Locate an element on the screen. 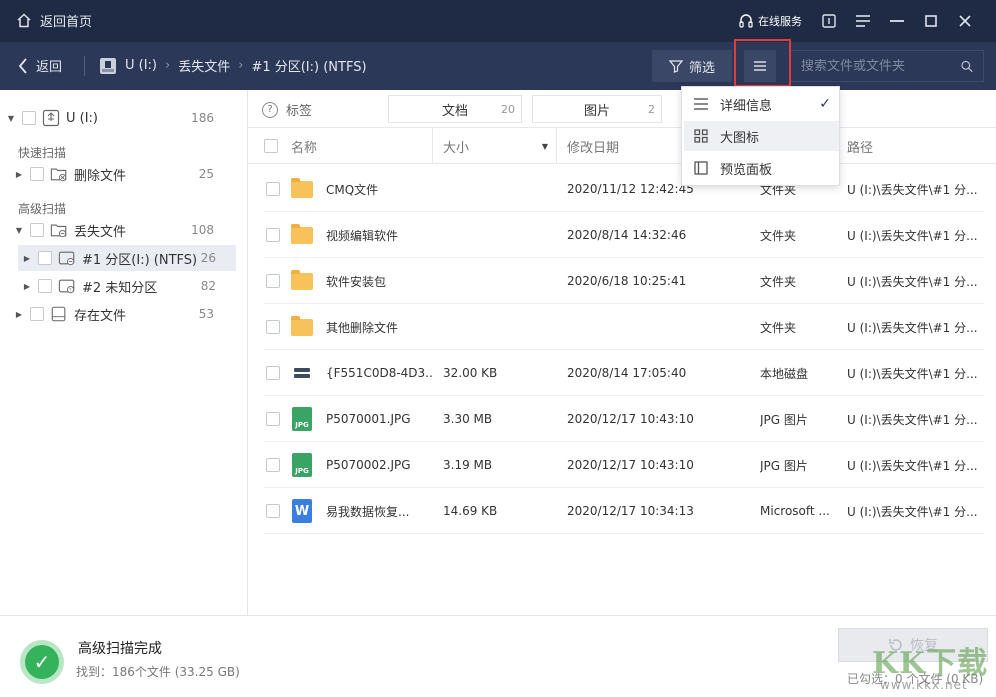 Image resolution: width=996 pixels, height=697 pixels. file-type: 本地磁盘 is located at coordinates (784, 373).